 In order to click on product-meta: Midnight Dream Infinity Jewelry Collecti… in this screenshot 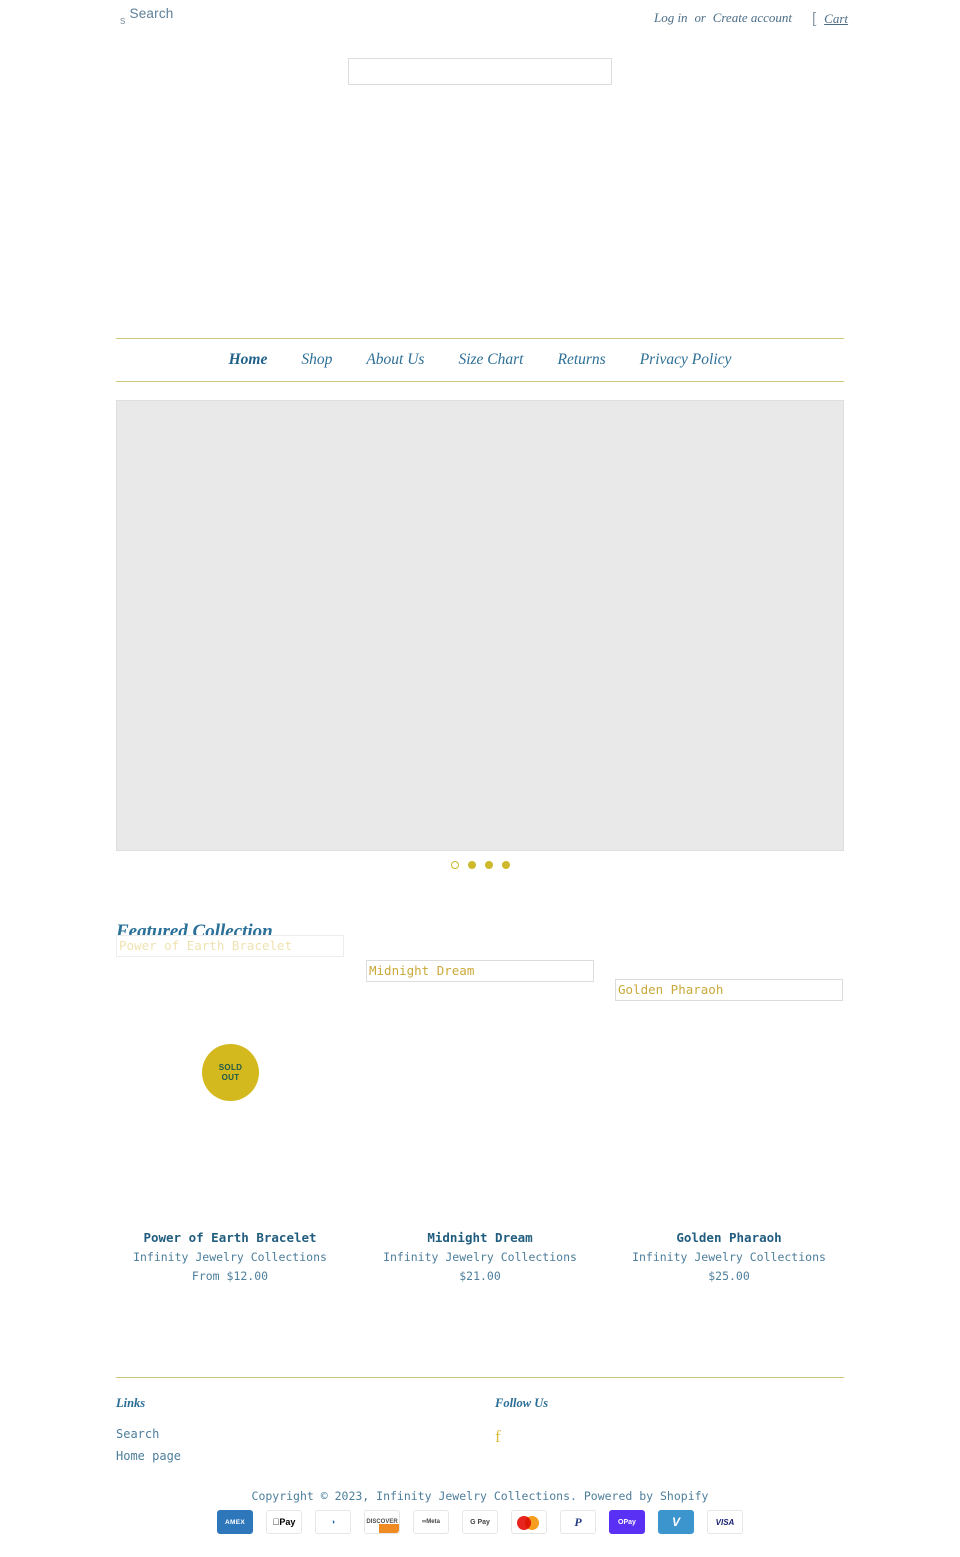, I will do `click(480, 1256)`.